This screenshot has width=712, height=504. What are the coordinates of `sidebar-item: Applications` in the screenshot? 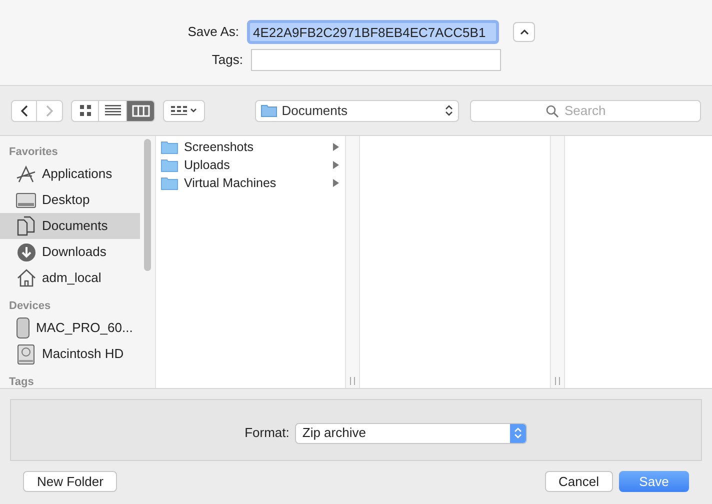 It's located at (70, 174).